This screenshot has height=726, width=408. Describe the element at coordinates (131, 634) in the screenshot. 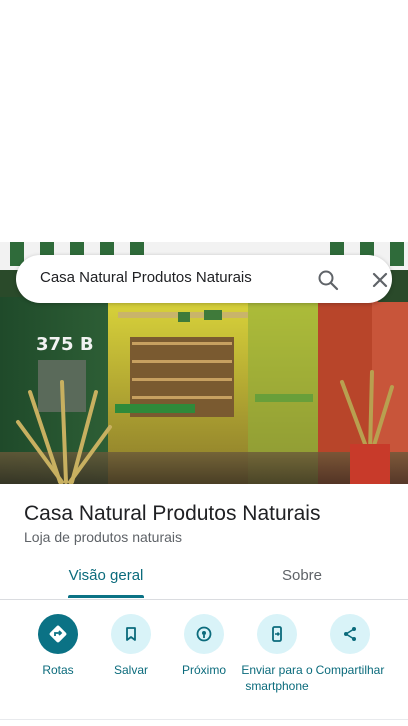

I see `bookmark-icon` at that location.